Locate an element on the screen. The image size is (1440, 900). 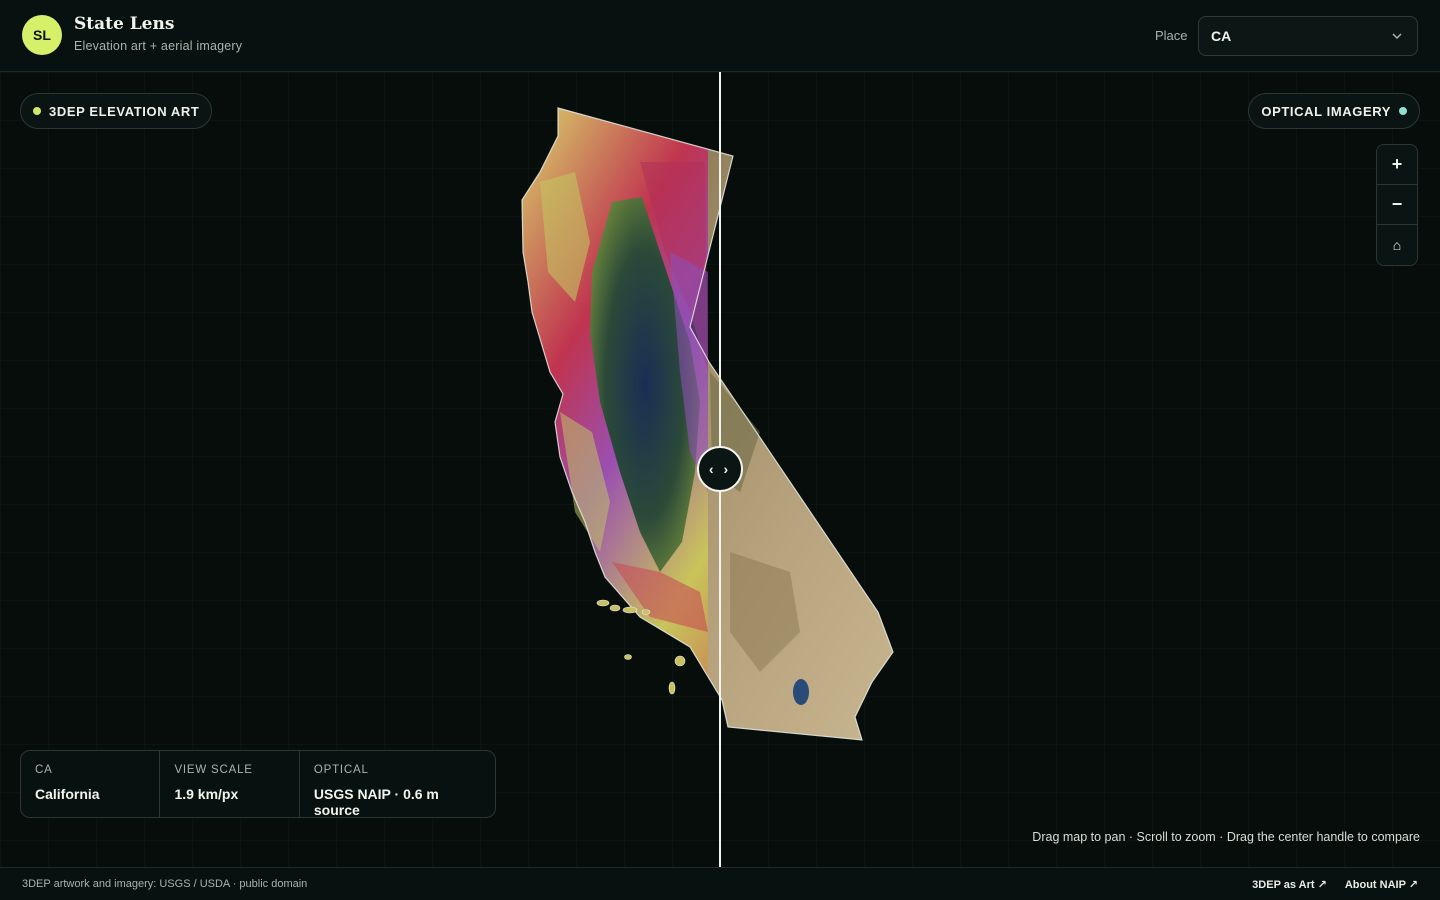
place-select-value: CA is located at coordinates (1221, 36).